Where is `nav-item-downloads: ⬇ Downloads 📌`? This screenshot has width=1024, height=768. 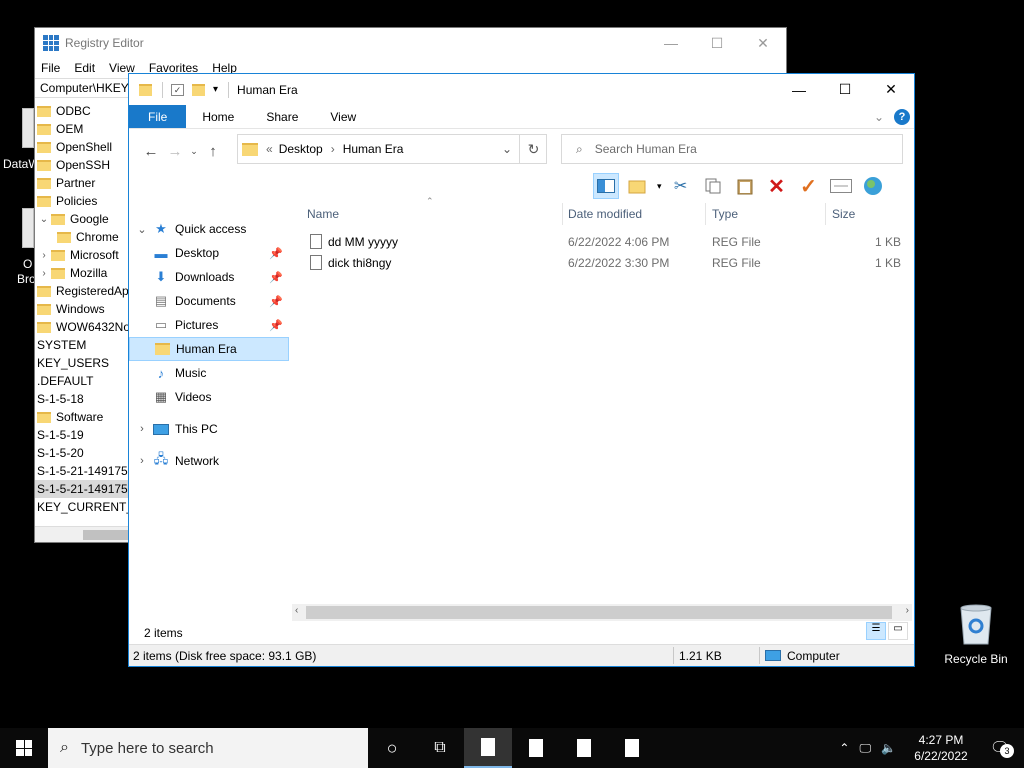
nav-item-downloads: ⬇ Downloads 📌 is located at coordinates (209, 277).